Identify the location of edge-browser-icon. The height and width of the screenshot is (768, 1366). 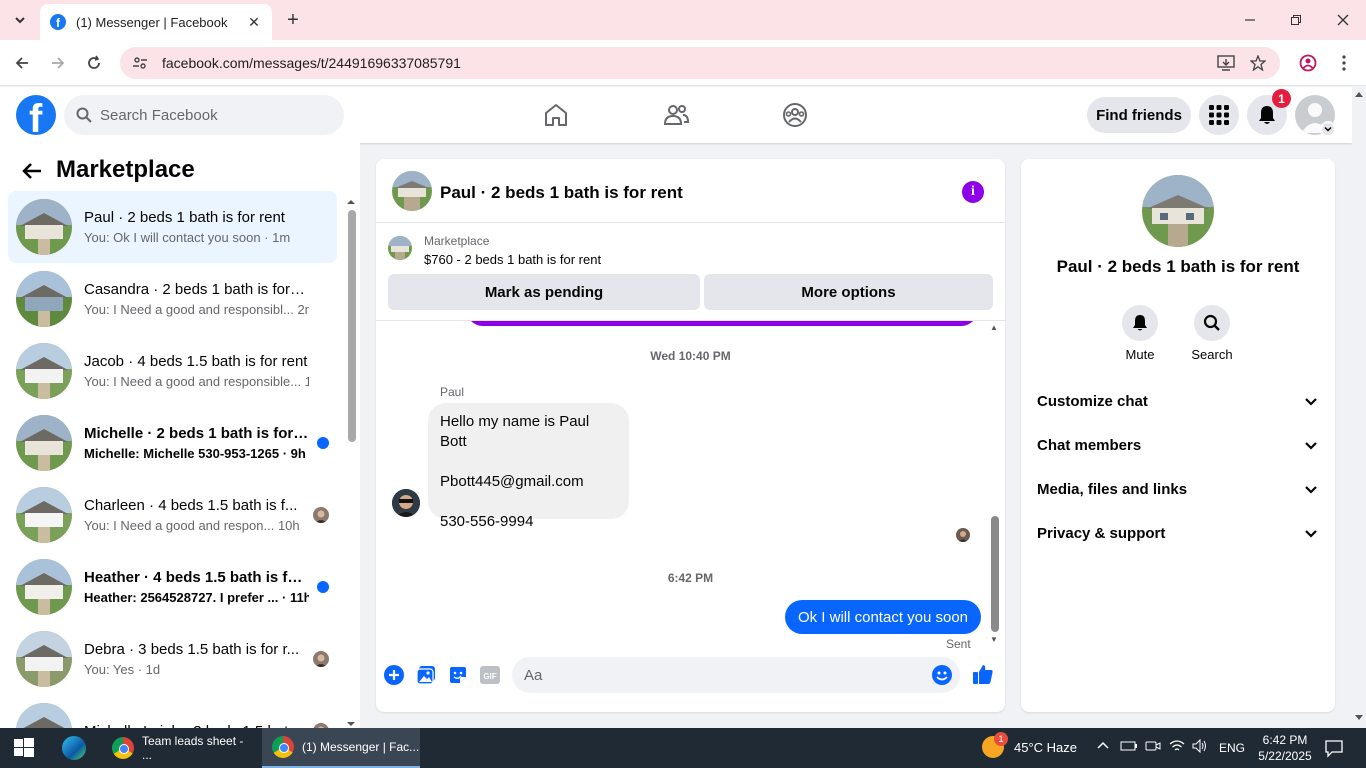
(74, 748).